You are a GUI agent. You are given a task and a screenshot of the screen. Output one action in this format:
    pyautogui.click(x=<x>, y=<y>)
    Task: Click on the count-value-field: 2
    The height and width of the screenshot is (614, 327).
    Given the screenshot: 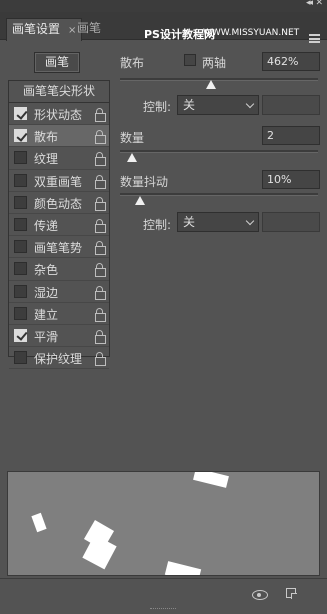 What is the action you would take?
    pyautogui.click(x=291, y=135)
    